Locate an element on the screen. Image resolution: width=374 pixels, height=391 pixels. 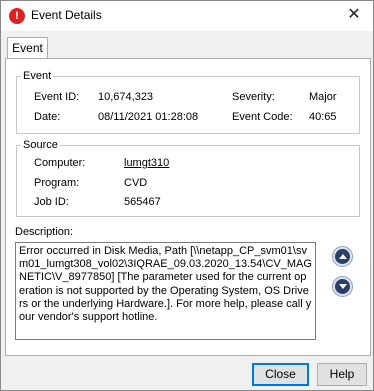
window-title: Event Details is located at coordinates (66, 15).